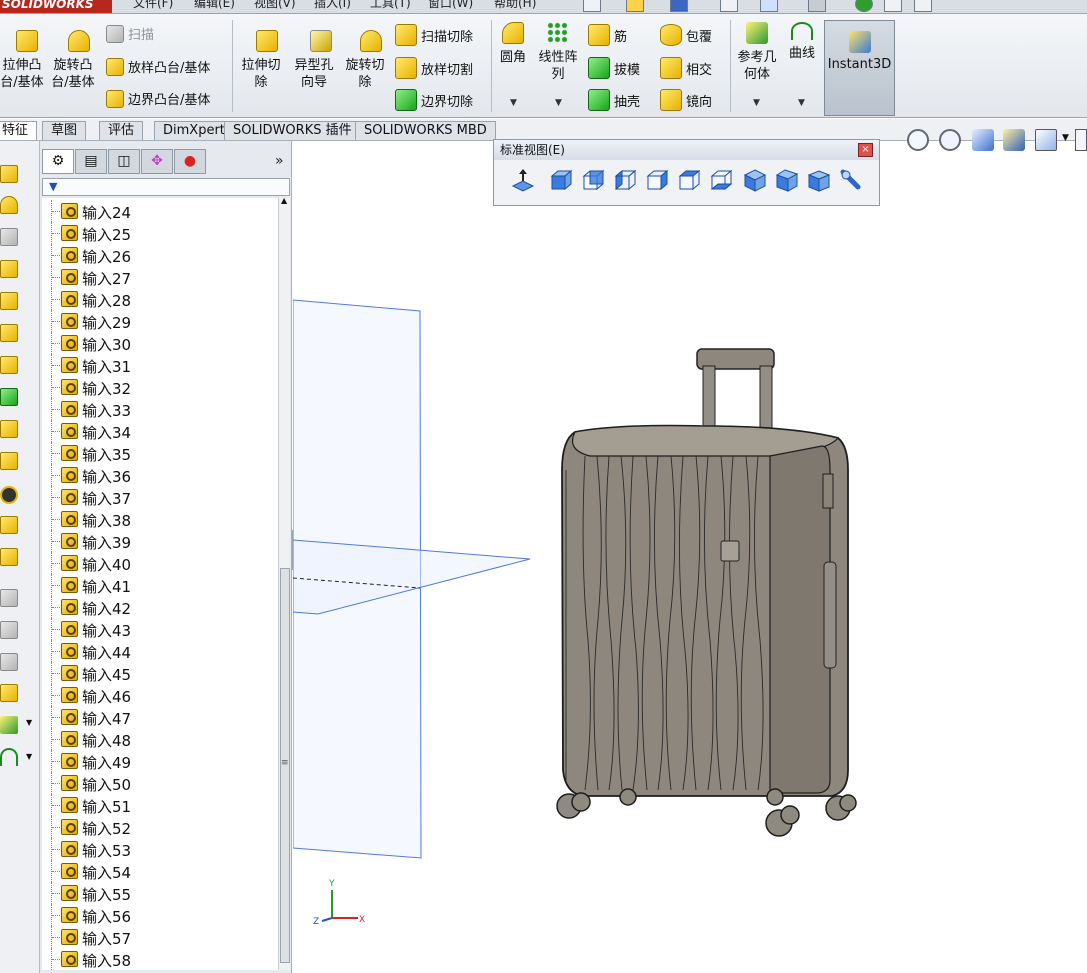 Image resolution: width=1087 pixels, height=973 pixels. What do you see at coordinates (735, 392) in the screenshot?
I see `luggage-handle` at bounding box center [735, 392].